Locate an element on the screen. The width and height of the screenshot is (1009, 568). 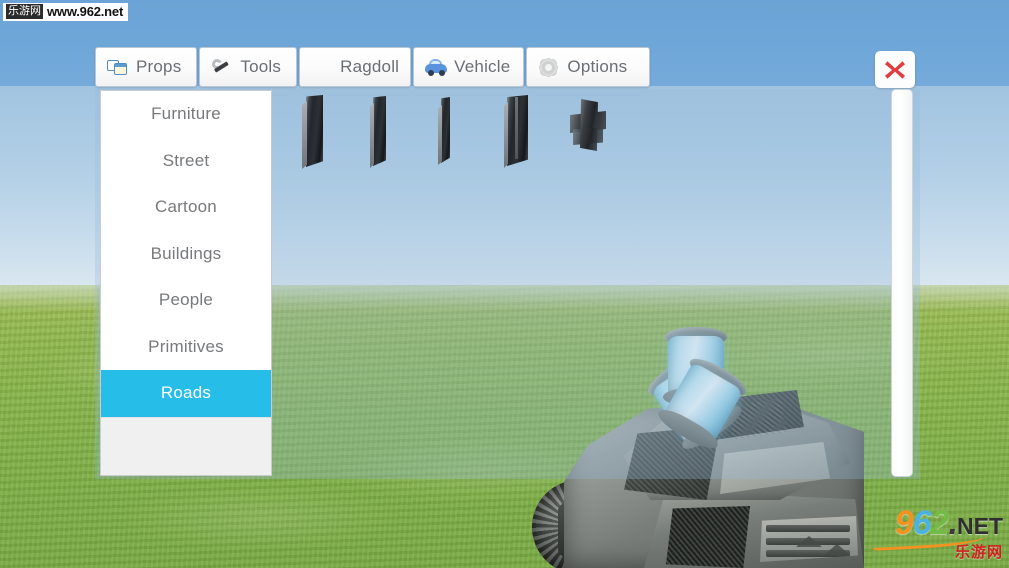
site-watermark-logo: 9 6 2 . NET 乐游网 is located at coordinates (934, 534).